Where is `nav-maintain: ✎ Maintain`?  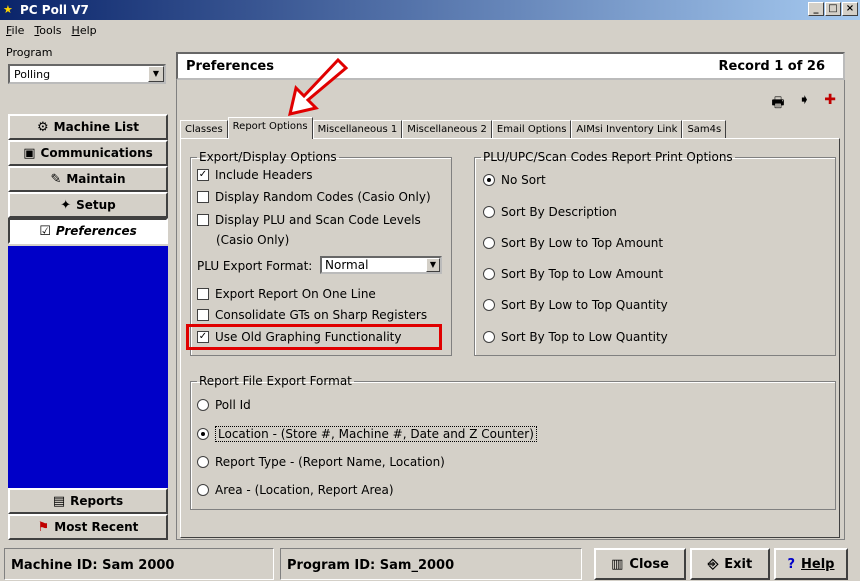 nav-maintain: ✎ Maintain is located at coordinates (88, 179).